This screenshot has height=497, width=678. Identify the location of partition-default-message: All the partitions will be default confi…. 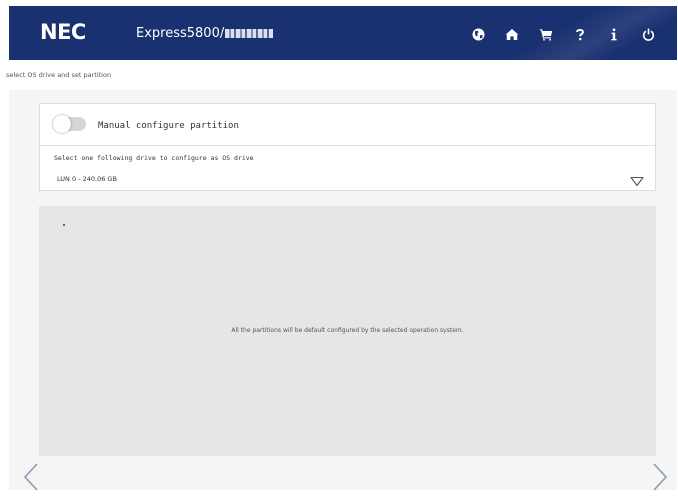
(347, 330).